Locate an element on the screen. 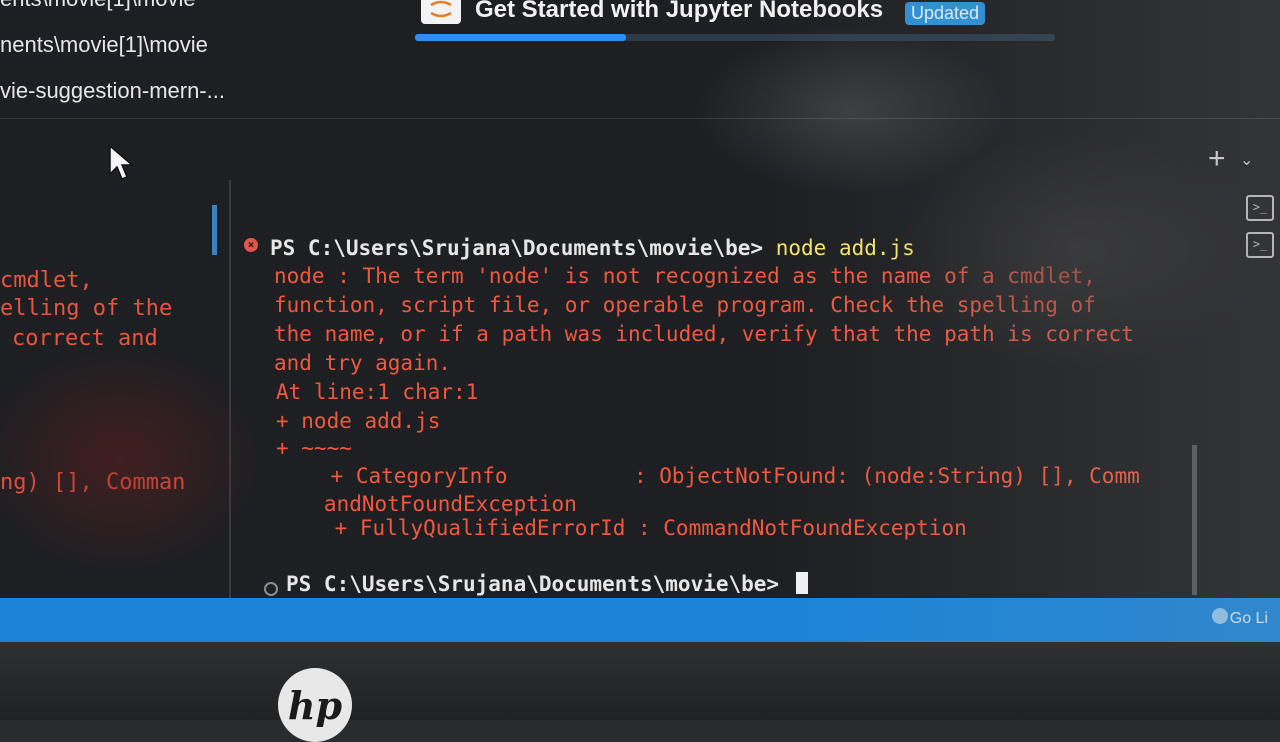 The width and height of the screenshot is (1280, 742). error-line: At line:1 char:1 is located at coordinates (377, 392).